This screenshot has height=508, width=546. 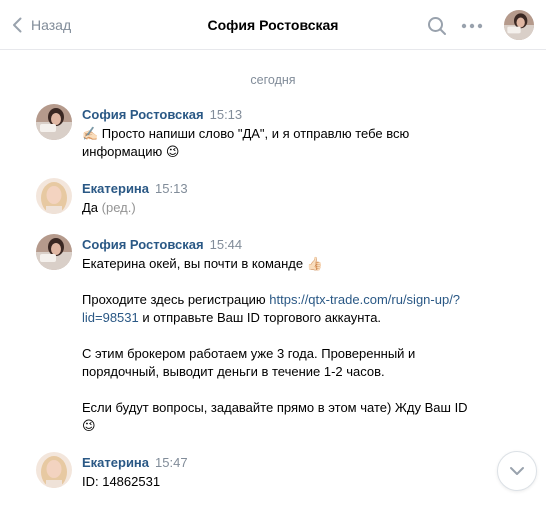 I want to click on header-avatar, so click(x=519, y=25).